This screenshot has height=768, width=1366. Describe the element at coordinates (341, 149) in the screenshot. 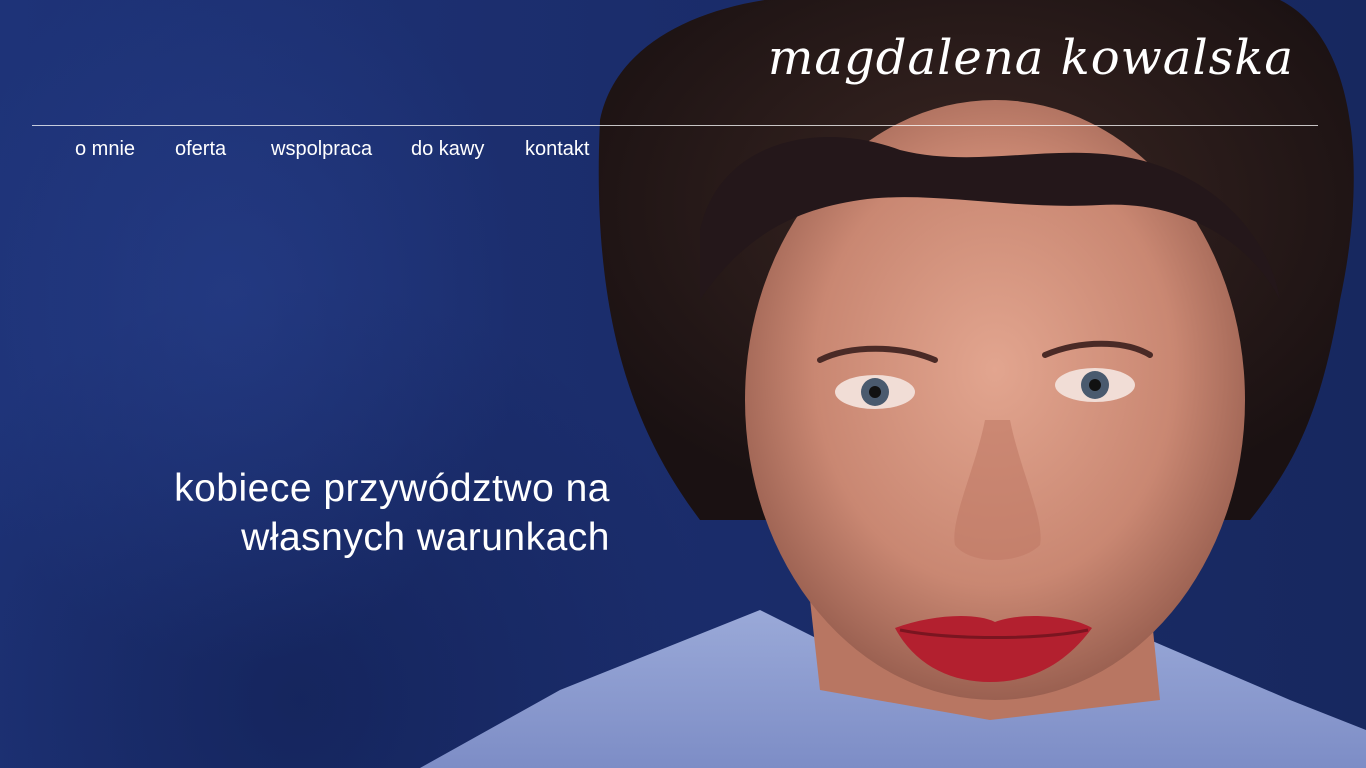

I see `nav-link-wspolpraca: wspolpraca` at that location.